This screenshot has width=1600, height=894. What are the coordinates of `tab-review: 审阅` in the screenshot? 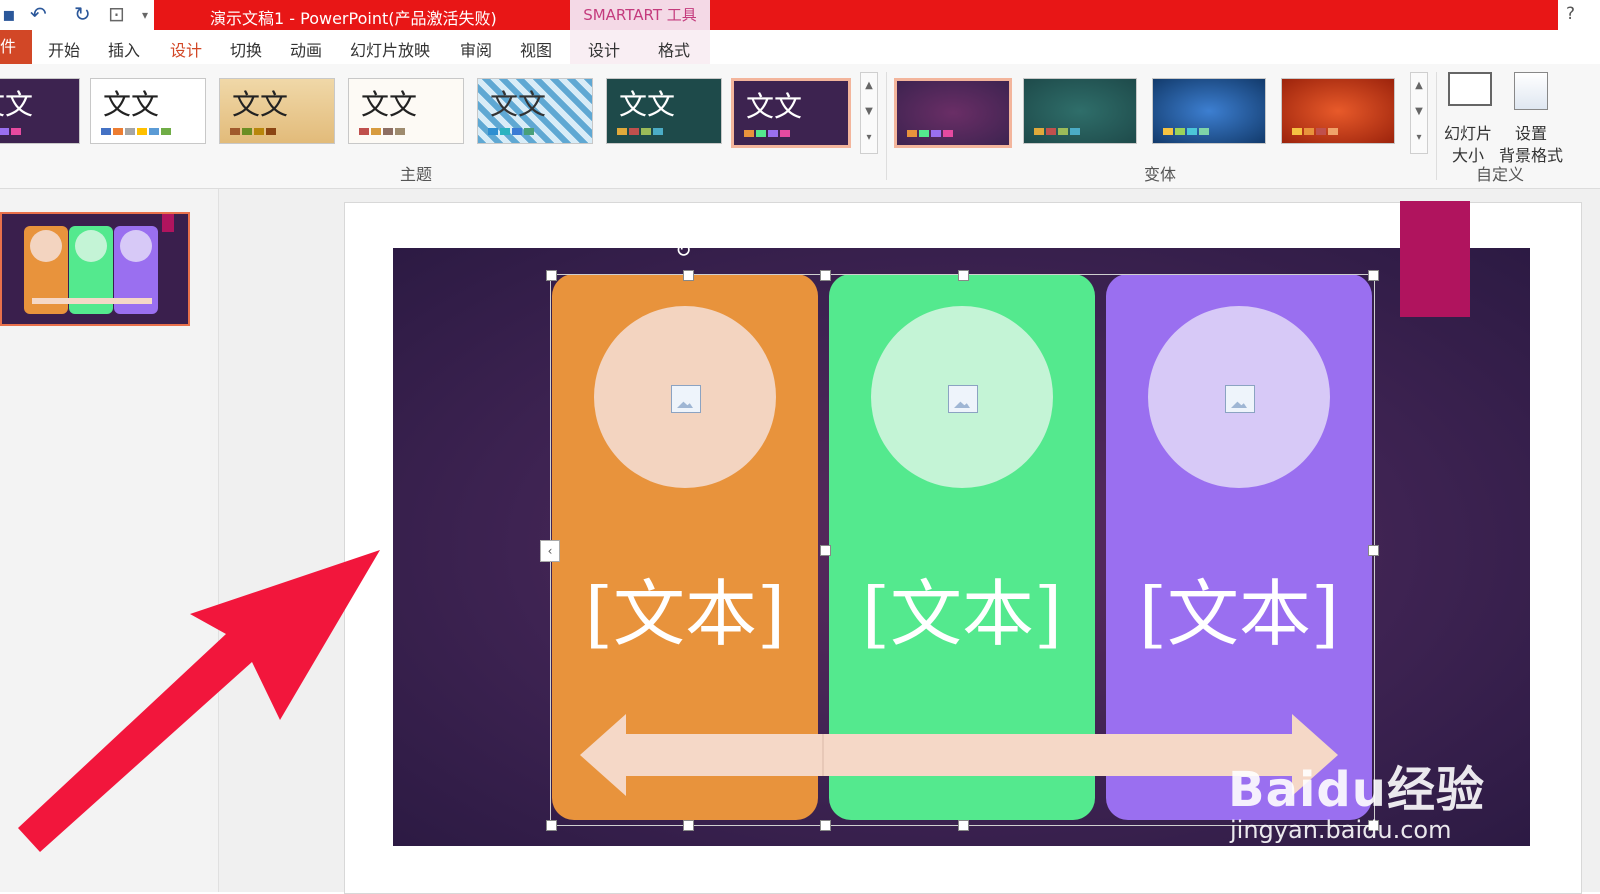 It's located at (476, 49).